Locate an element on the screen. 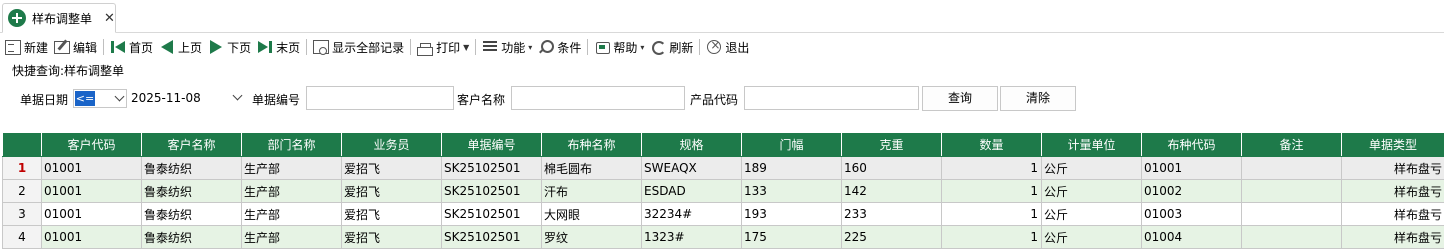 Image resolution: width=1444 pixels, height=251 pixels. last-page-button: 末页 is located at coordinates (278, 47).